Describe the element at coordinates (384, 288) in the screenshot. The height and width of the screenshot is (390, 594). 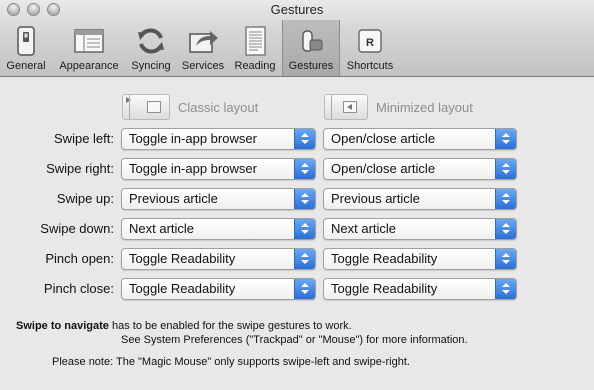
I see `pinch-close-minimized-value: Toggle Readability` at that location.